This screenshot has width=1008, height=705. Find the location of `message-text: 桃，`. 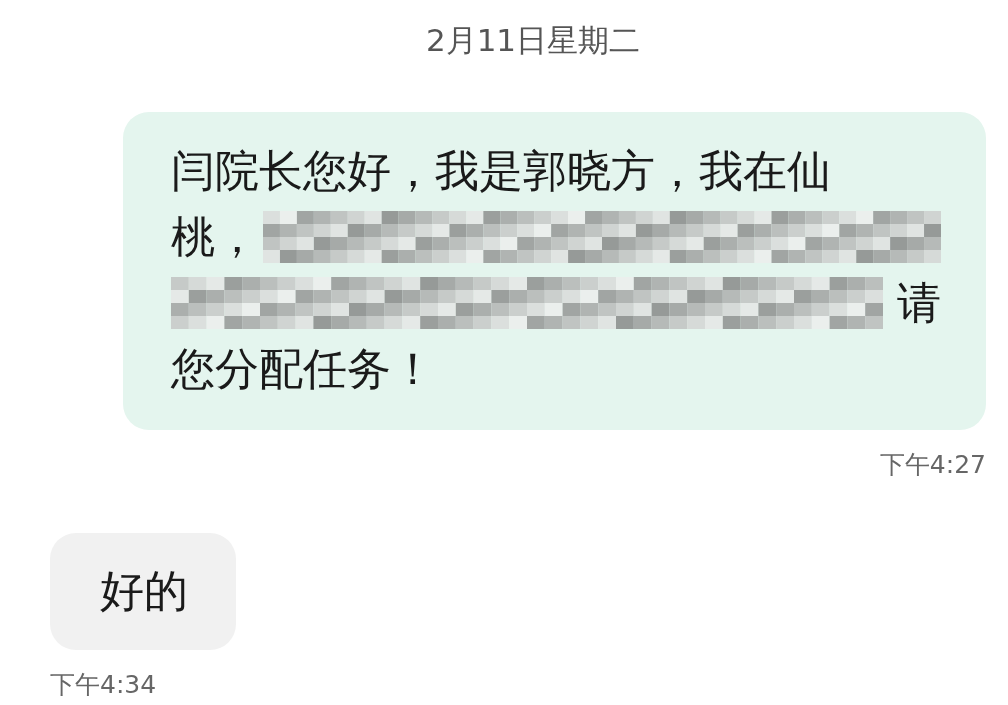

message-text: 桃， is located at coordinates (215, 237).